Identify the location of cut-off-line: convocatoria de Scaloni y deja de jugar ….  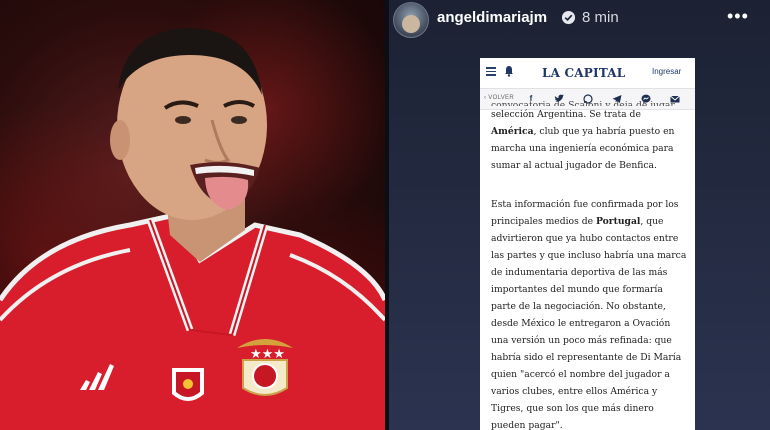
(583, 103).